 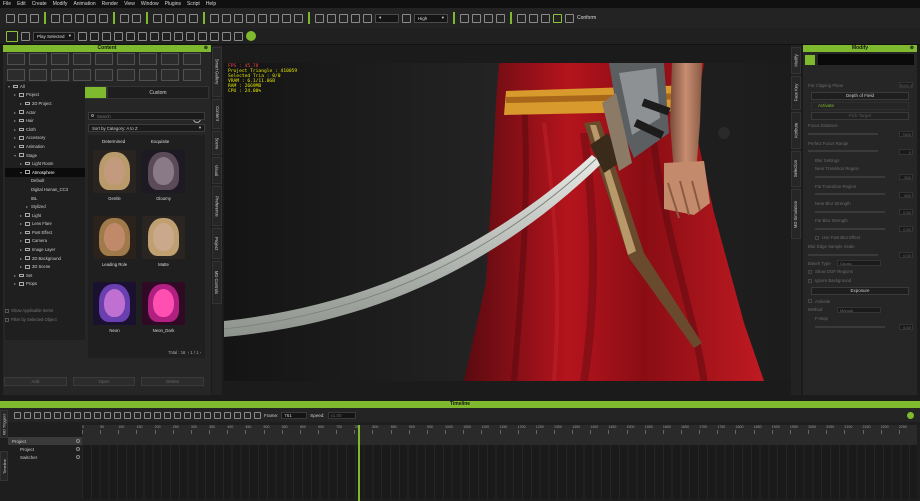 What do you see at coordinates (860, 115) in the screenshot?
I see `section-button: Pick Target` at bounding box center [860, 115].